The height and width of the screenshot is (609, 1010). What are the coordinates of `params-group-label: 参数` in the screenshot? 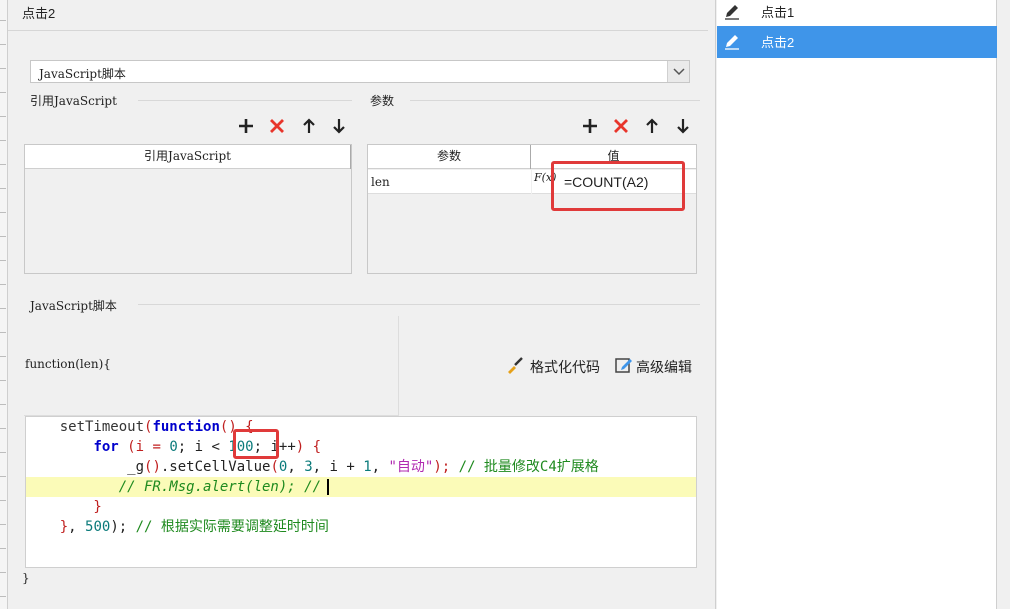 It's located at (382, 101).